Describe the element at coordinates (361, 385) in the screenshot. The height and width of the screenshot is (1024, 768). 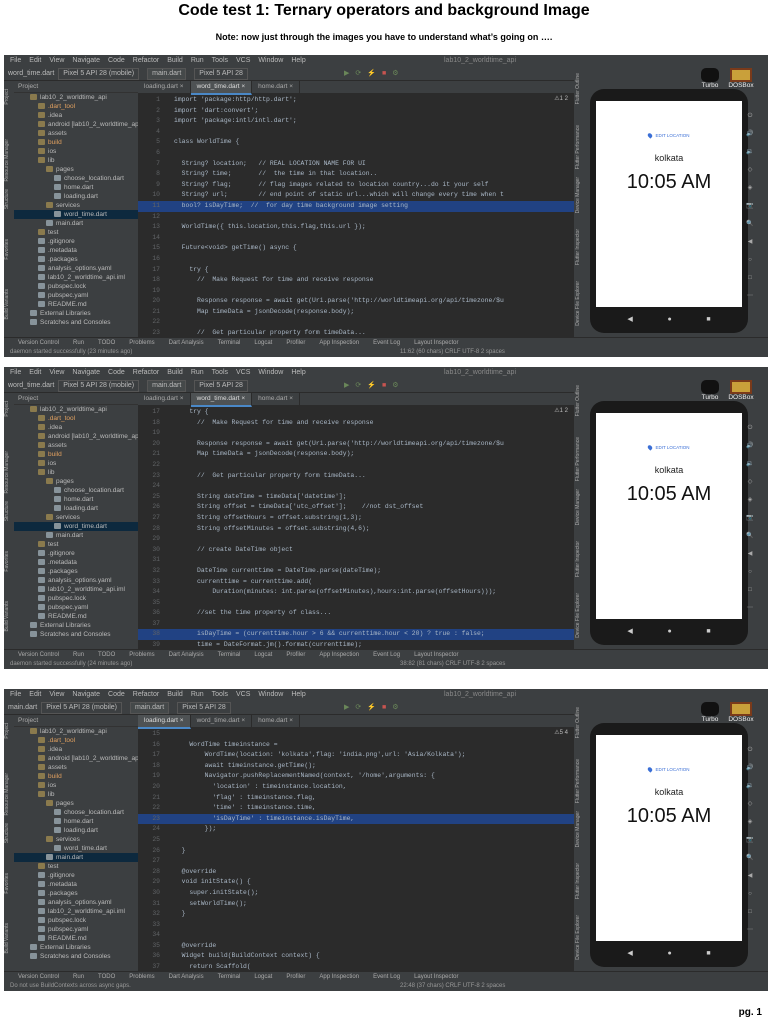
I see `reload-icon: ⟳` at that location.